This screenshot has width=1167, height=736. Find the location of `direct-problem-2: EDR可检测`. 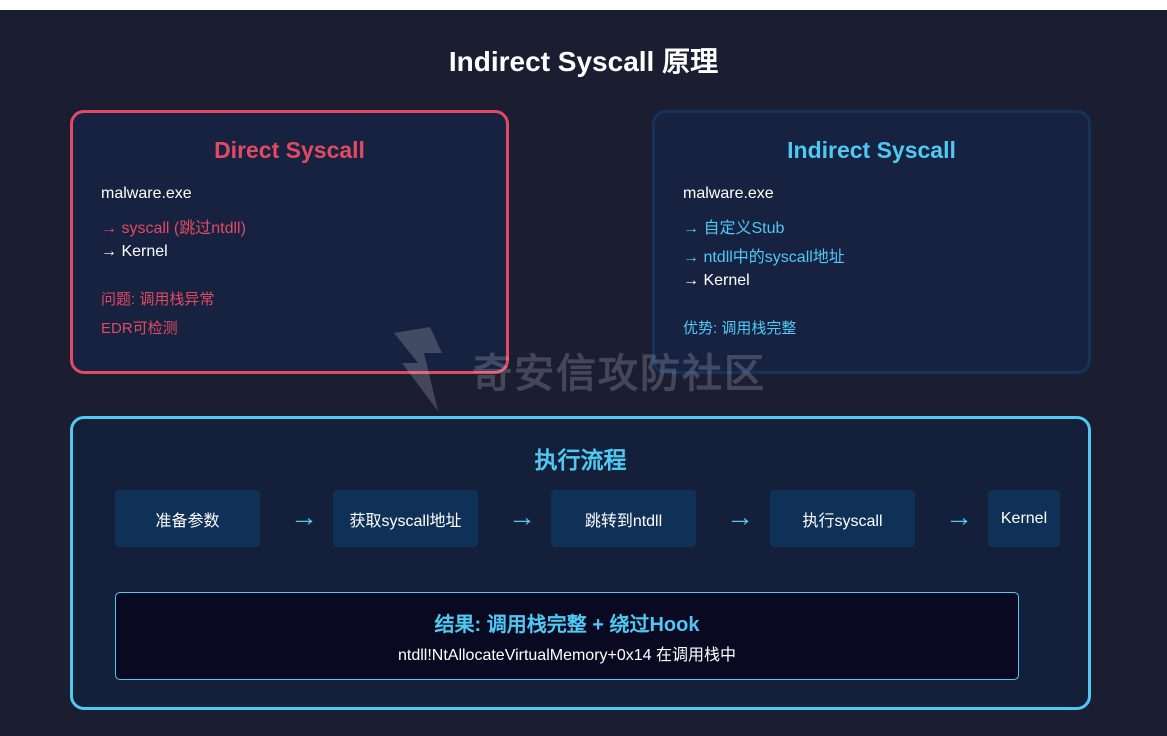

direct-problem-2: EDR可检测 is located at coordinates (139, 328).